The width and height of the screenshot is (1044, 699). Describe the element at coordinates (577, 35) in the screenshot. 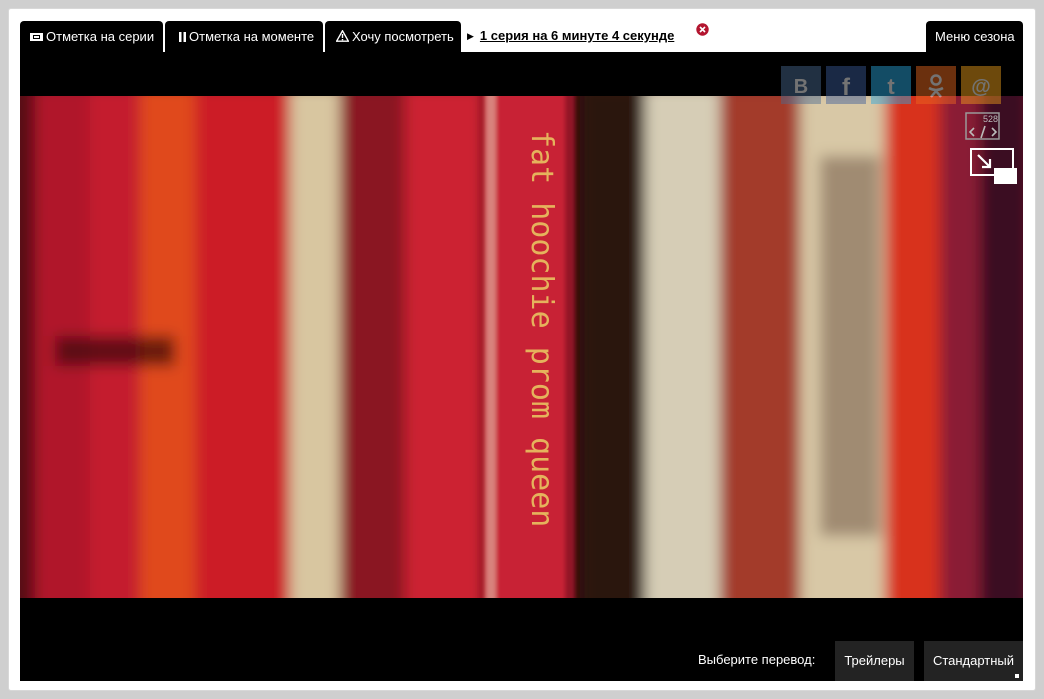

I see `bookmark-link: 1 серия на 6 минуте 4 секунде` at that location.